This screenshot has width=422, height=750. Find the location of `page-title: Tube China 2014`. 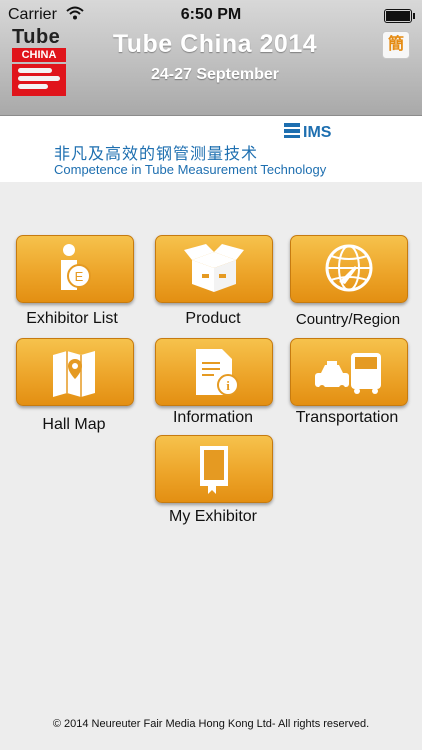

page-title: Tube China 2014 is located at coordinates (215, 44).